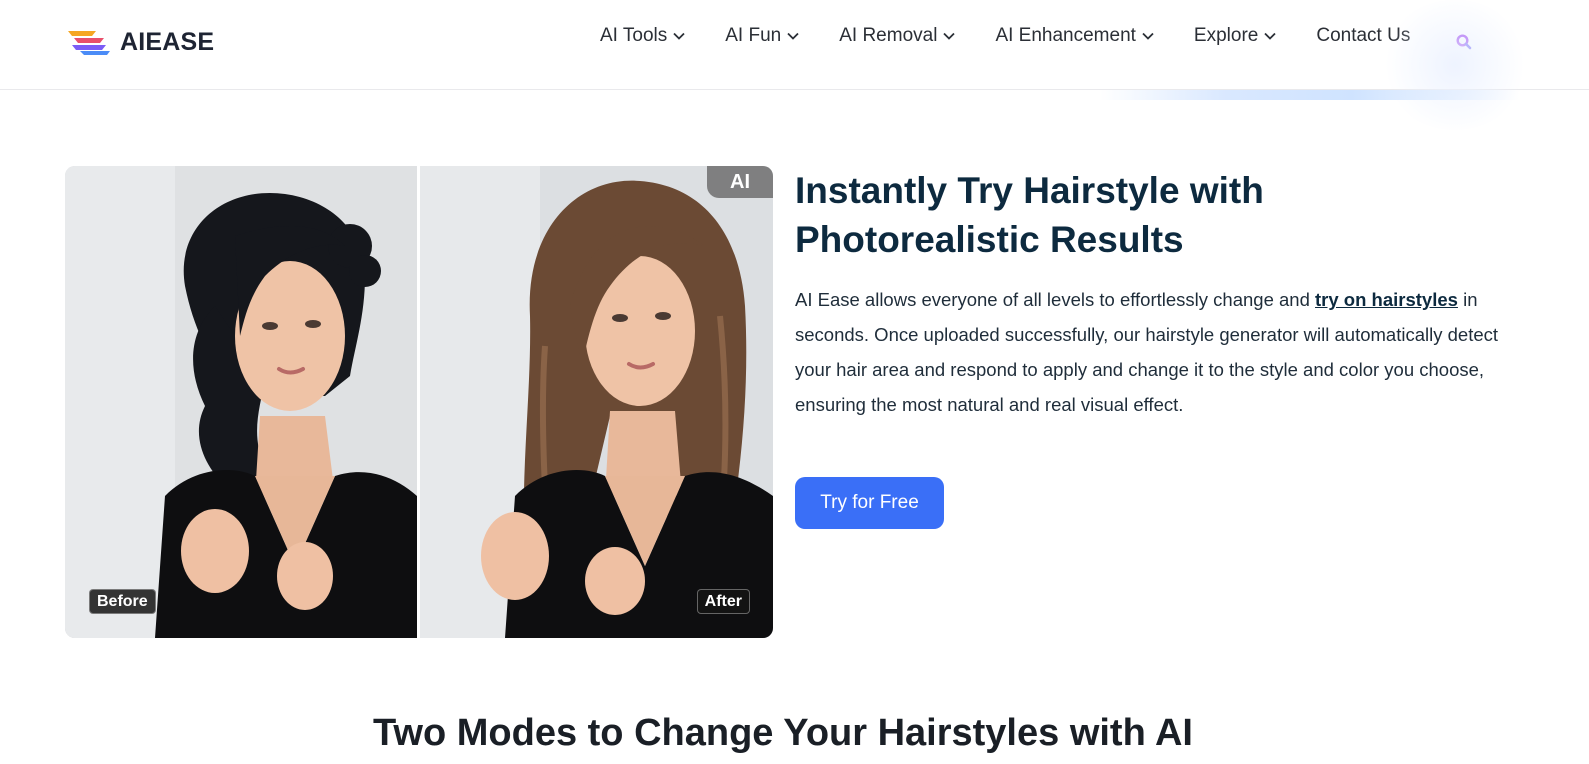  I want to click on before-label: Before, so click(122, 601).